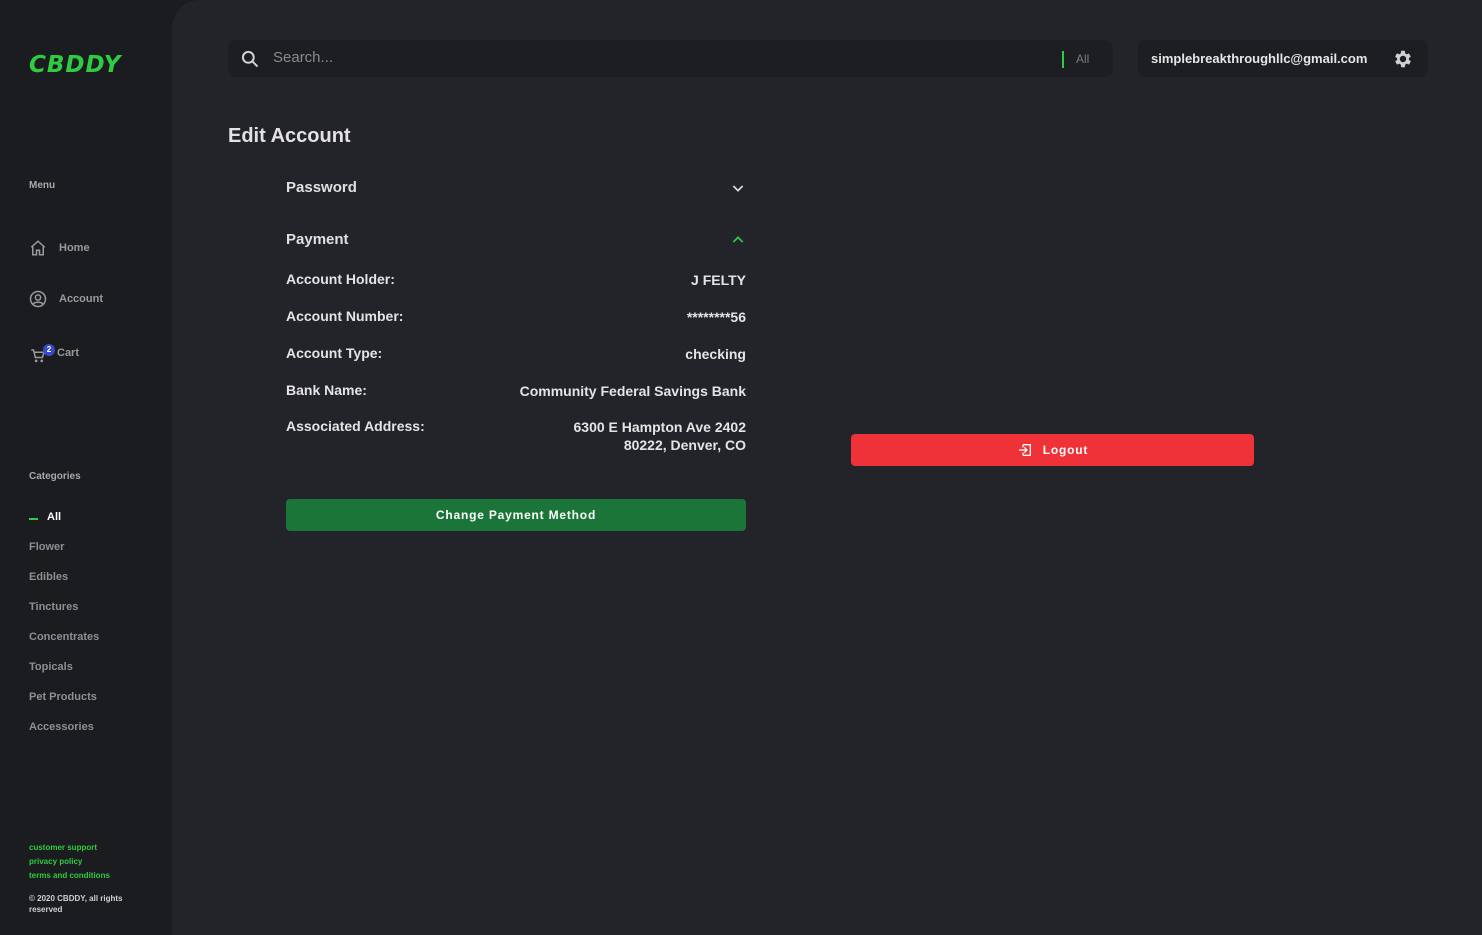  Describe the element at coordinates (250, 59) in the screenshot. I see `search-icon` at that location.